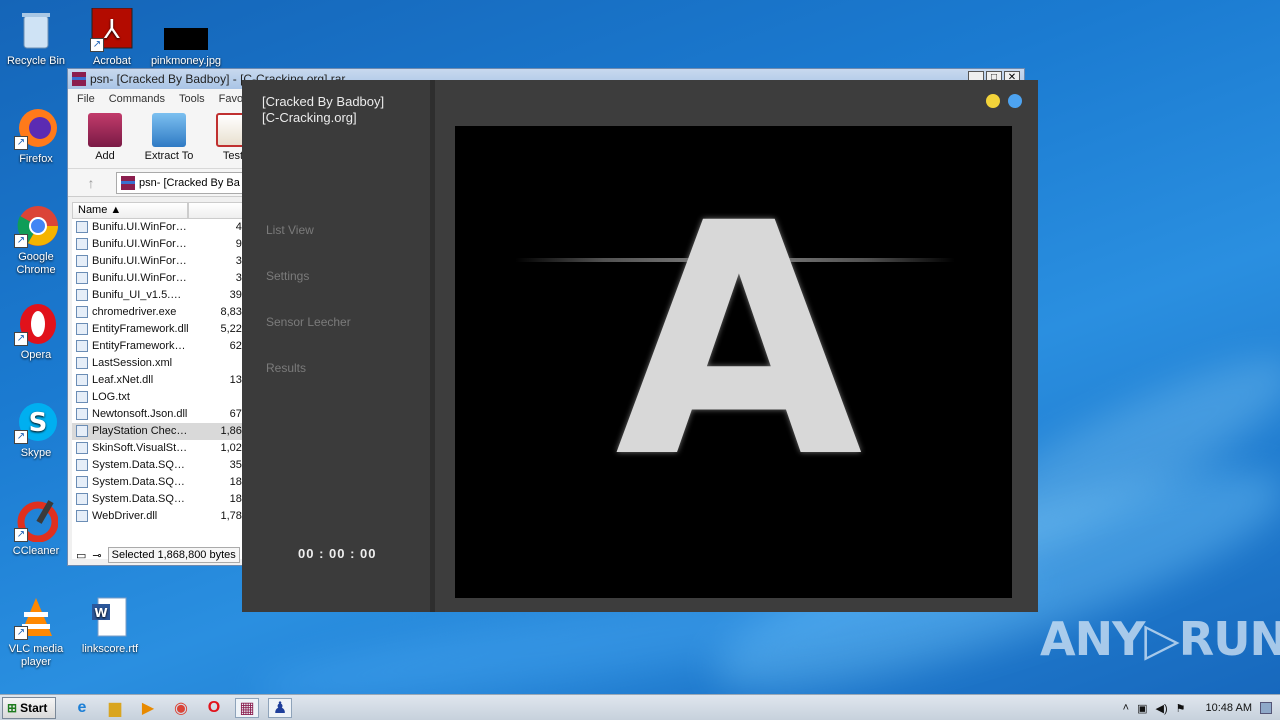  I want to click on svg-text: S, so click(38, 423).